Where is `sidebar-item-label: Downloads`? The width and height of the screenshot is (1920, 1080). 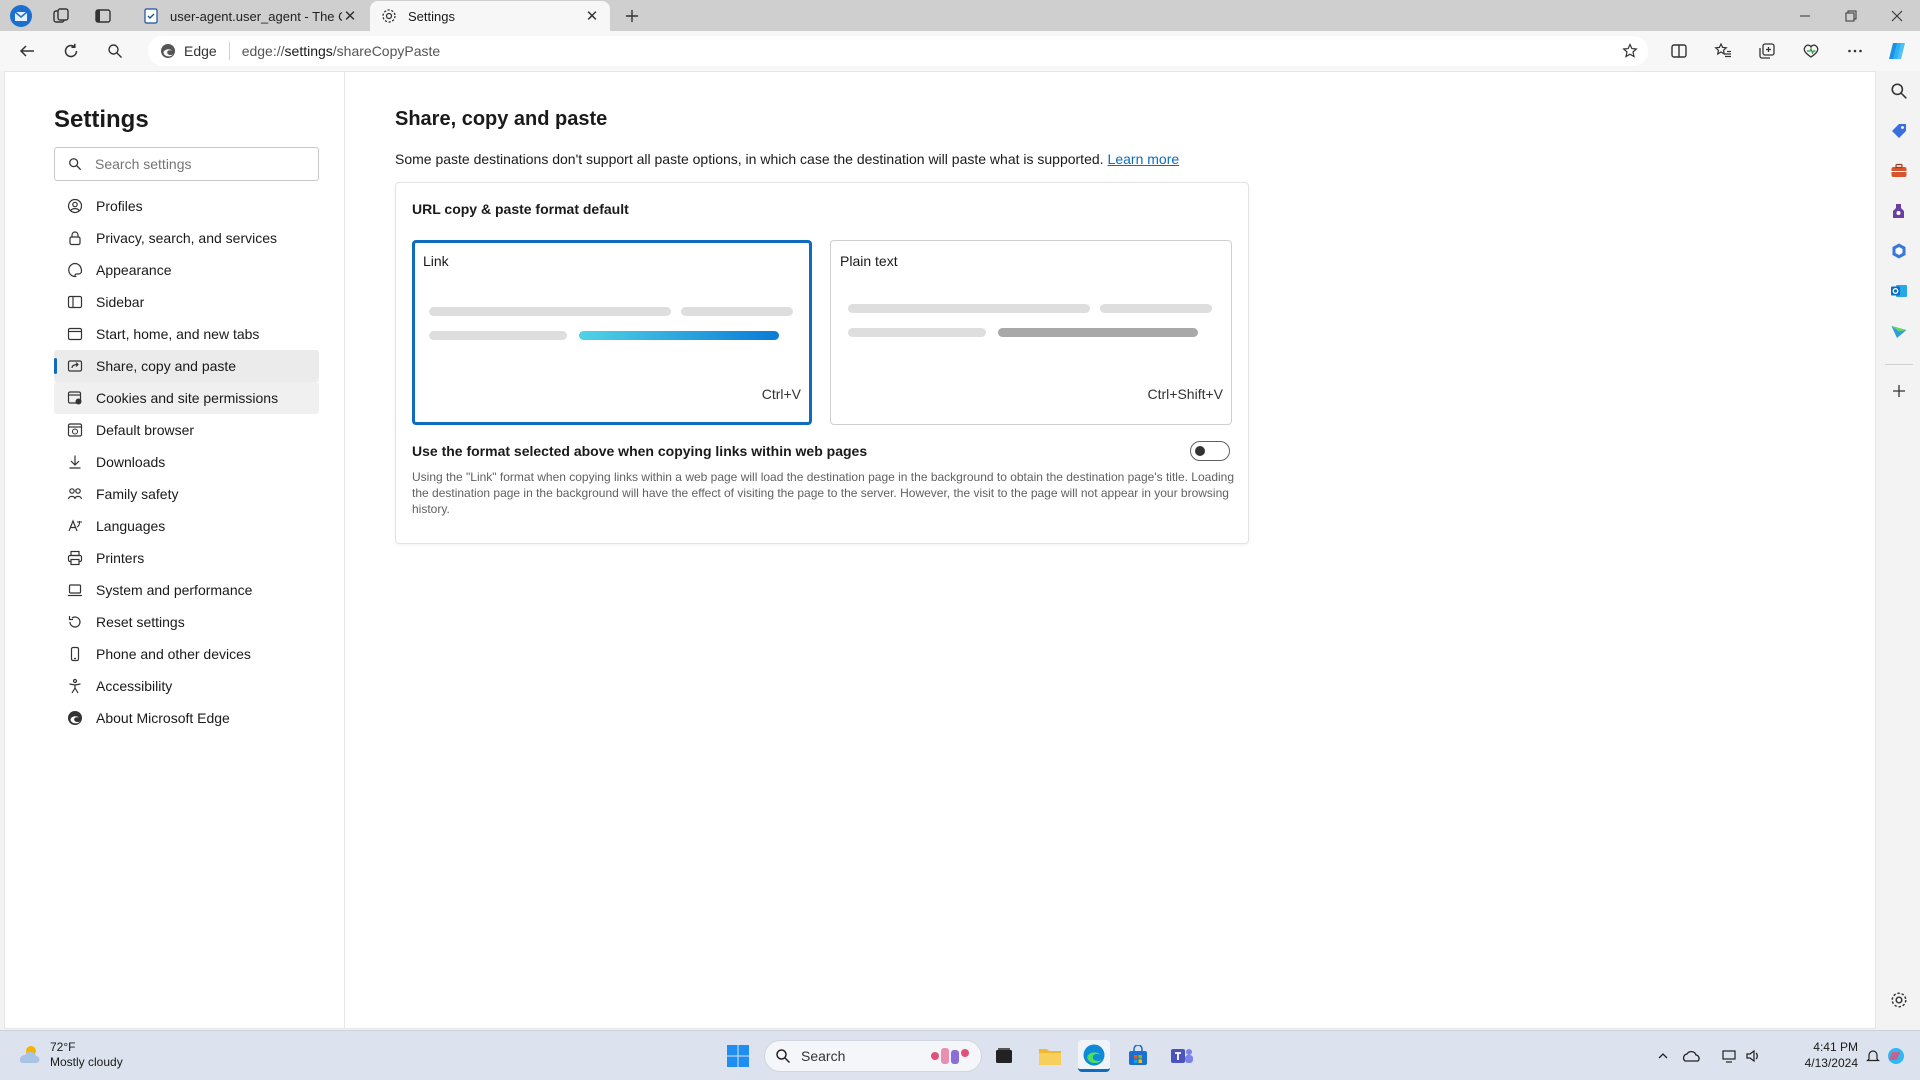 sidebar-item-label: Downloads is located at coordinates (131, 462).